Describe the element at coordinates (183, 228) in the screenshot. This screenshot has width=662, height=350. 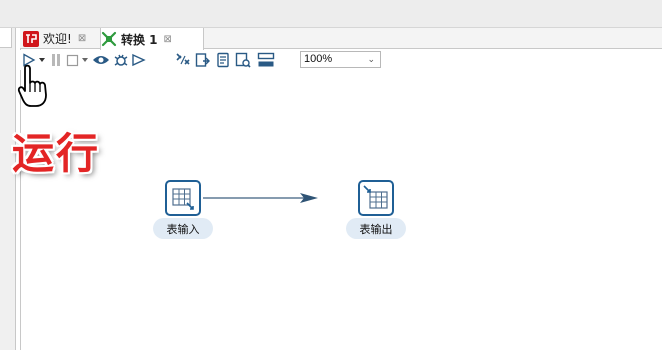
I see `step-label: 表输入` at that location.